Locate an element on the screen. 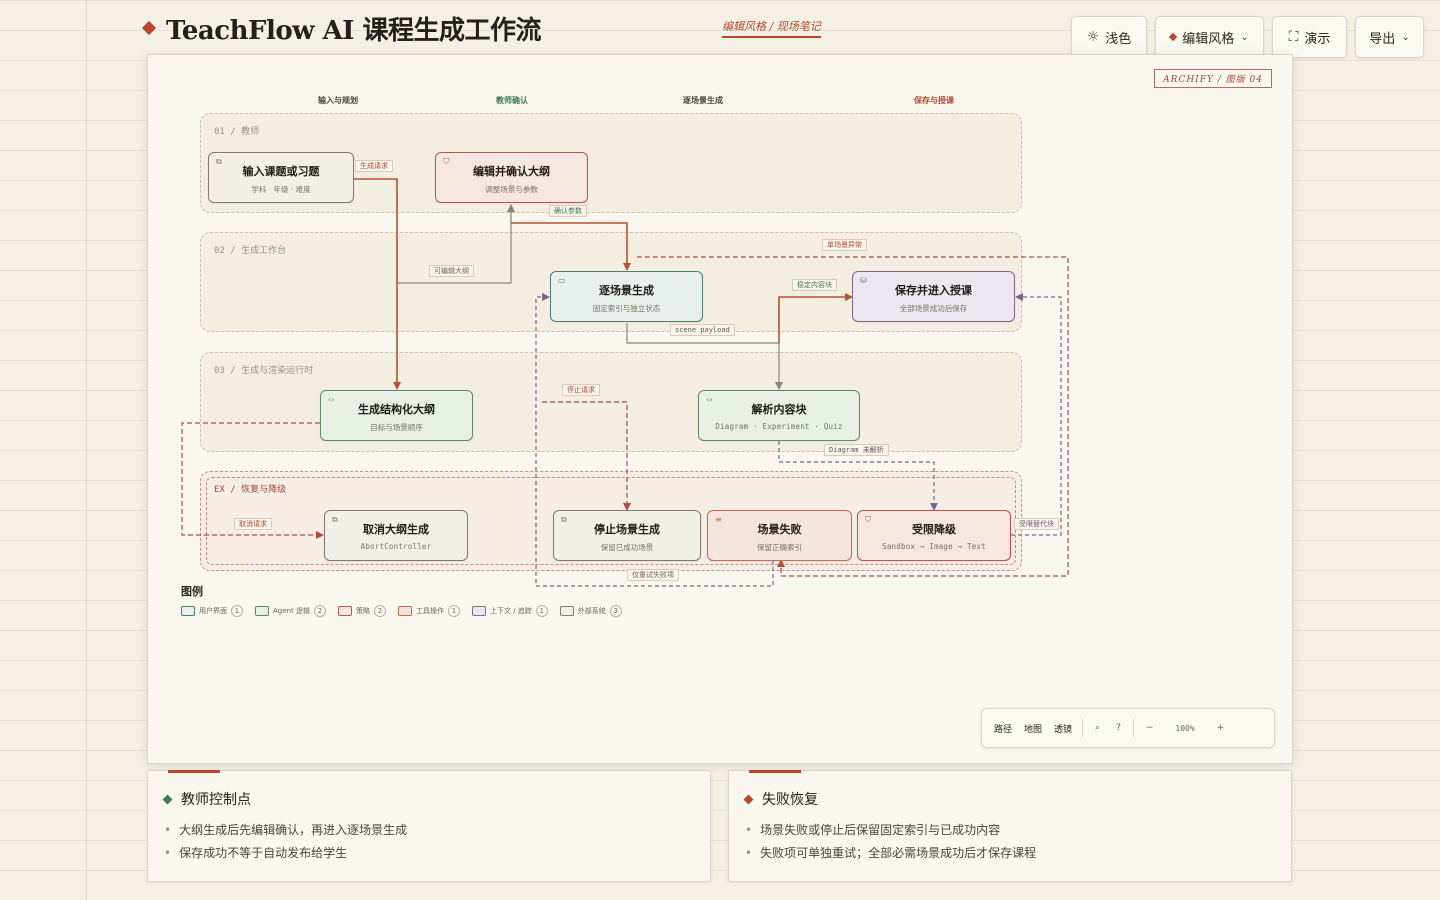 Image resolution: width=1440 pixels, height=900 pixels. edge-label-stop-request: 停止请求 is located at coordinates (581, 390).